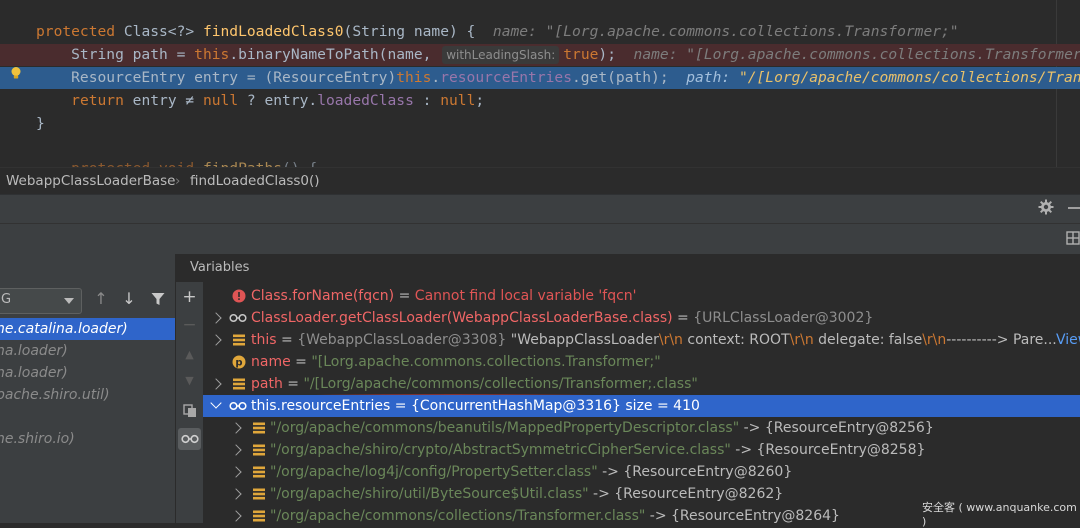 The image size is (1080, 528). What do you see at coordinates (158, 299) in the screenshot?
I see `filter-icon` at bounding box center [158, 299].